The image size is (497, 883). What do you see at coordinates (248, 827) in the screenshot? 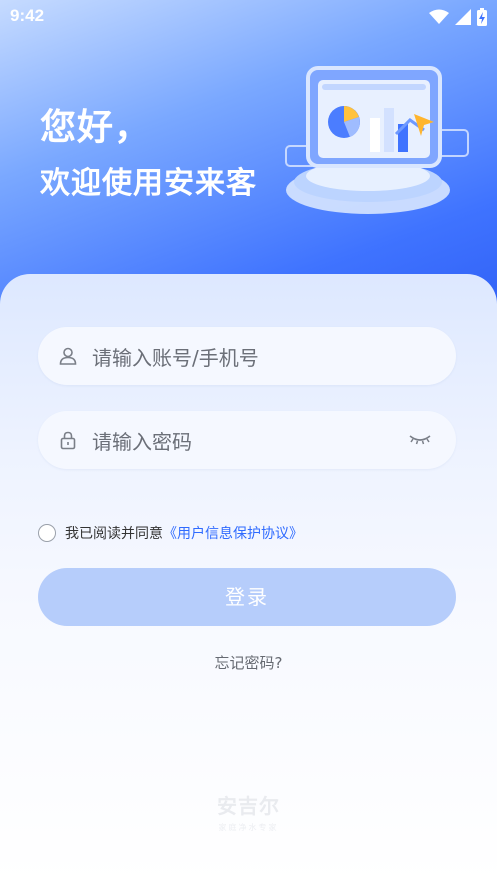
I see `watermark-slogan: 家庭净水专家` at bounding box center [248, 827].